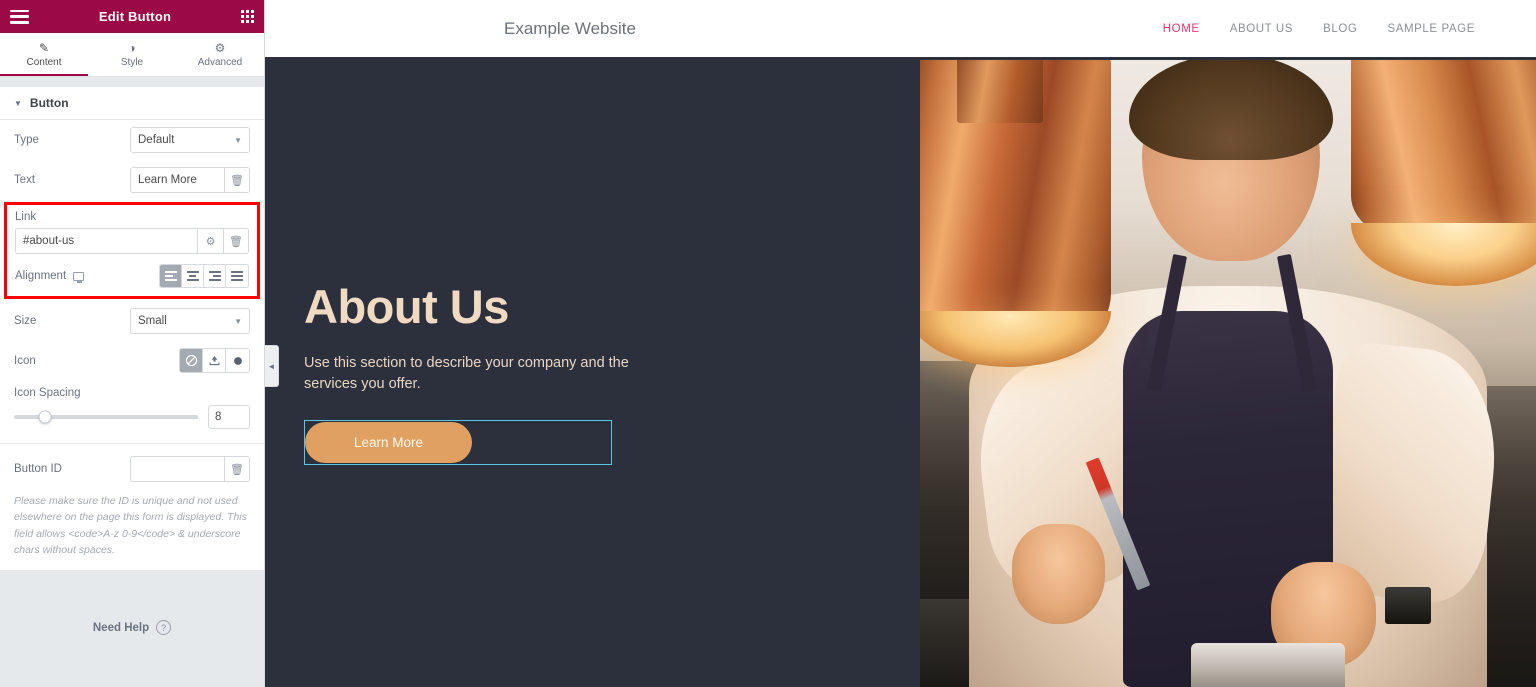 This screenshot has width=1536, height=687. Describe the element at coordinates (106, 417) in the screenshot. I see `icon-spacing-slider` at that location.